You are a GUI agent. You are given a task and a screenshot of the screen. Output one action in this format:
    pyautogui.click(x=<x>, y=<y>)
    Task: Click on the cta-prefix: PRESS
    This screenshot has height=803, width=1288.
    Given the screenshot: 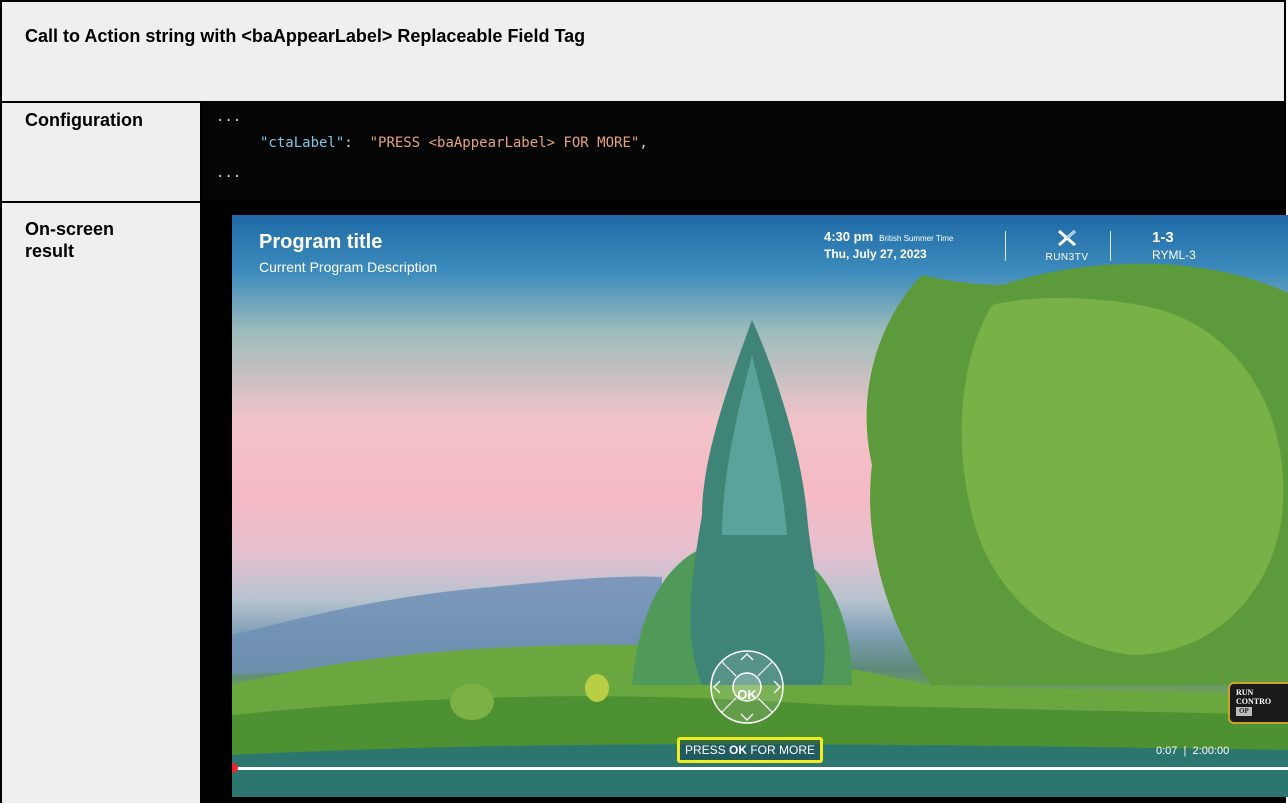 What is the action you would take?
    pyautogui.click(x=707, y=750)
    